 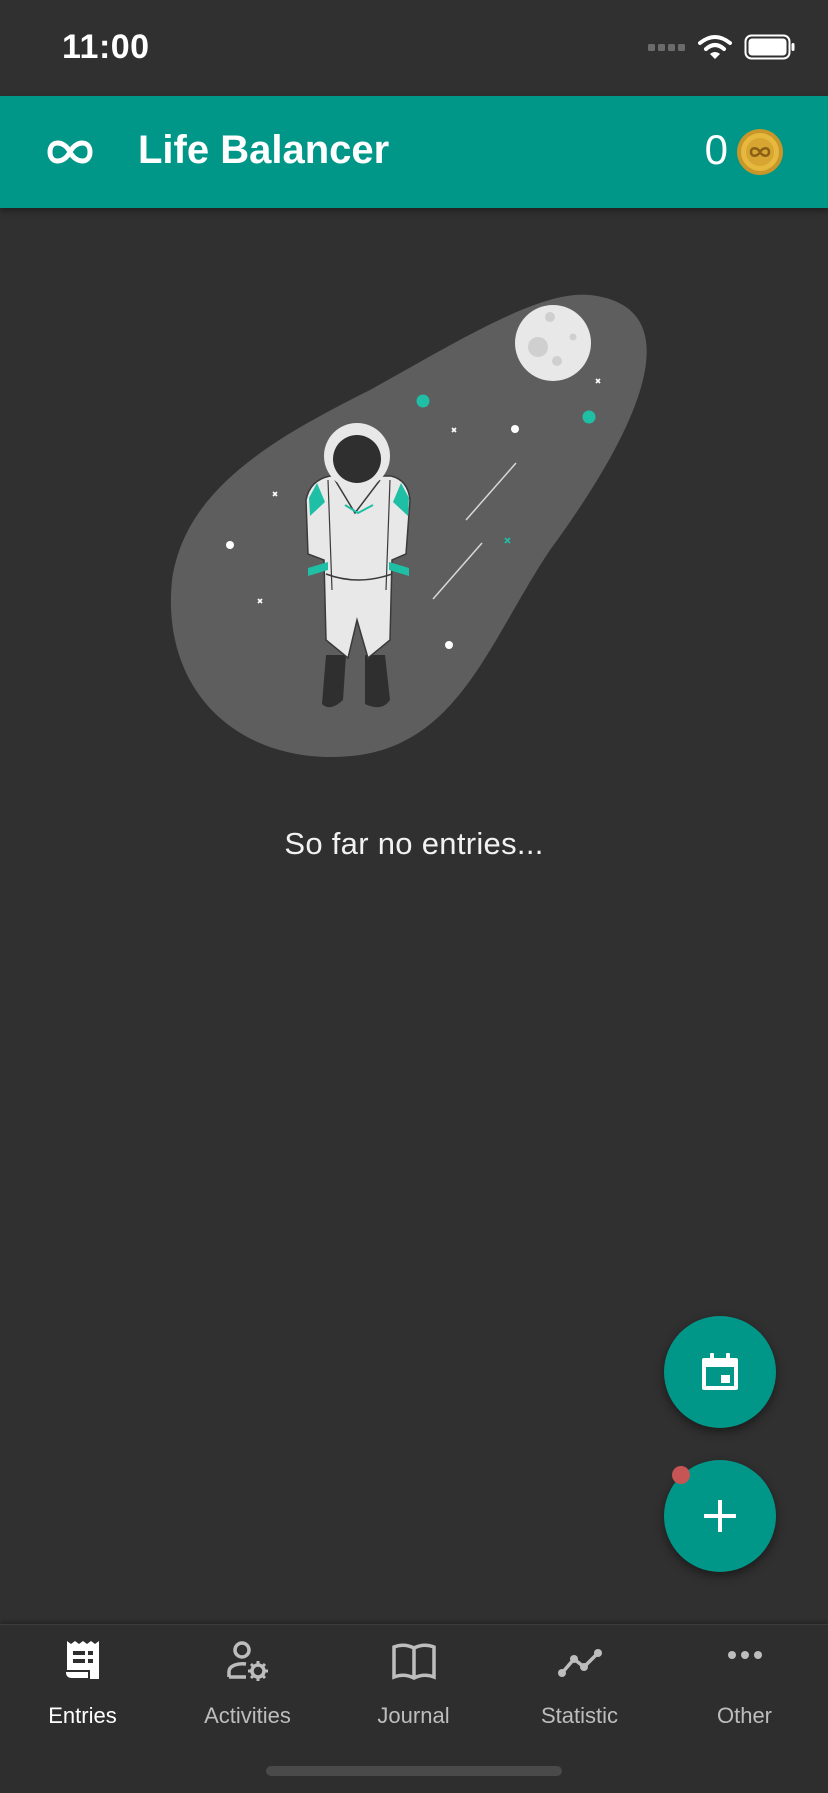 What do you see at coordinates (744, 1680) in the screenshot?
I see `nav-item-other: Other` at bounding box center [744, 1680].